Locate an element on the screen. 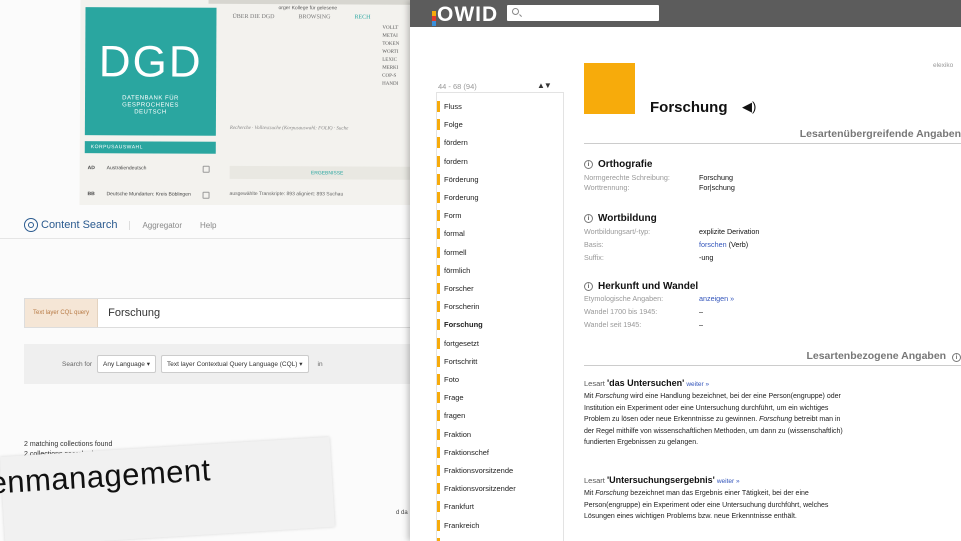 The image size is (961, 541). content-search-tabs: Content Search Aggregator Help is located at coordinates (120, 225).